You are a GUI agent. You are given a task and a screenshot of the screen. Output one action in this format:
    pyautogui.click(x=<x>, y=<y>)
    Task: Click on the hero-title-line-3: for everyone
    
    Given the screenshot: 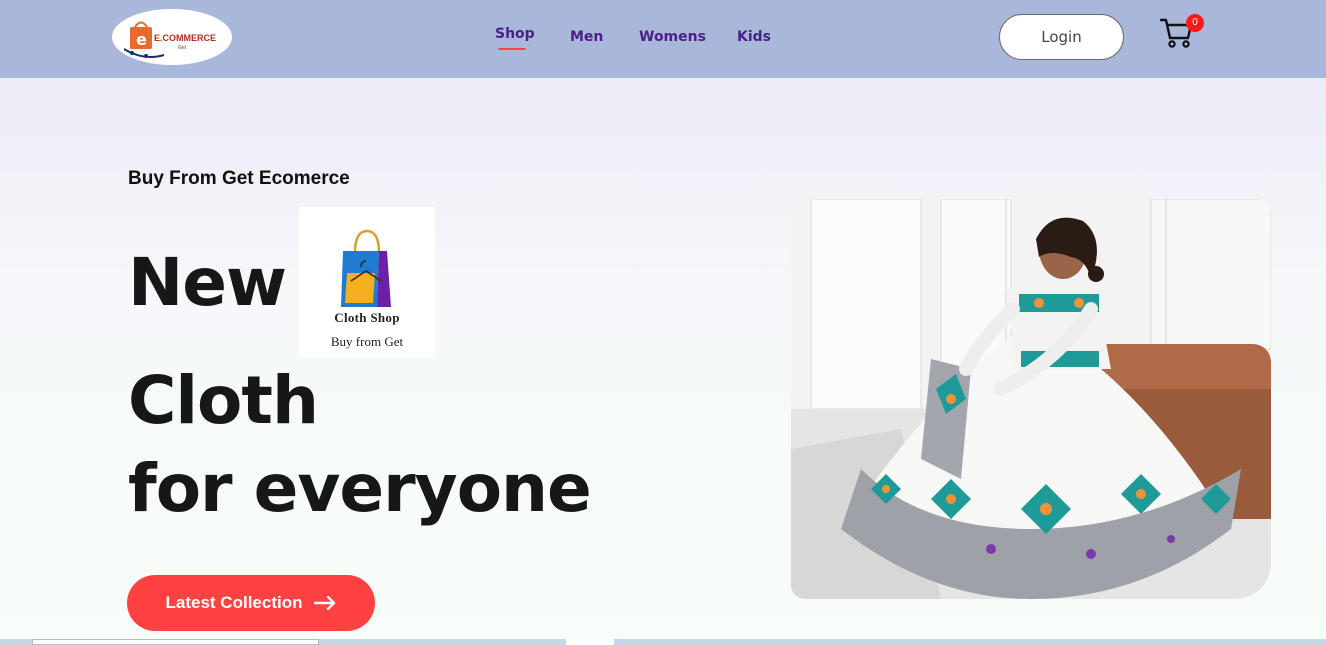 What is the action you would take?
    pyautogui.click(x=360, y=488)
    